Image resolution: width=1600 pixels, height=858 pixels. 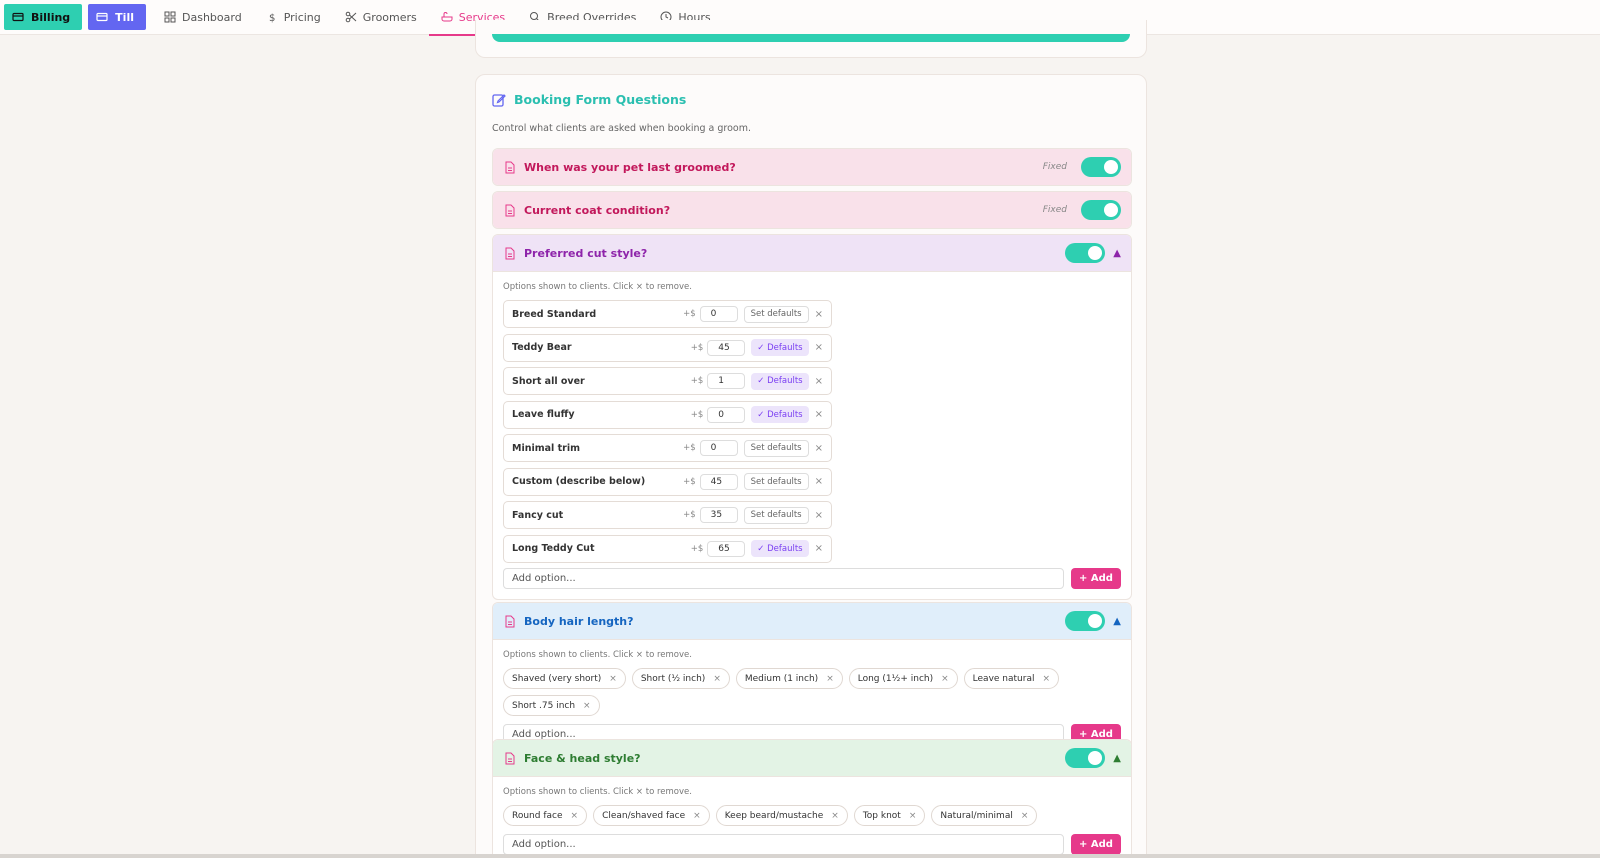 I want to click on scissors-icon, so click(x=351, y=17).